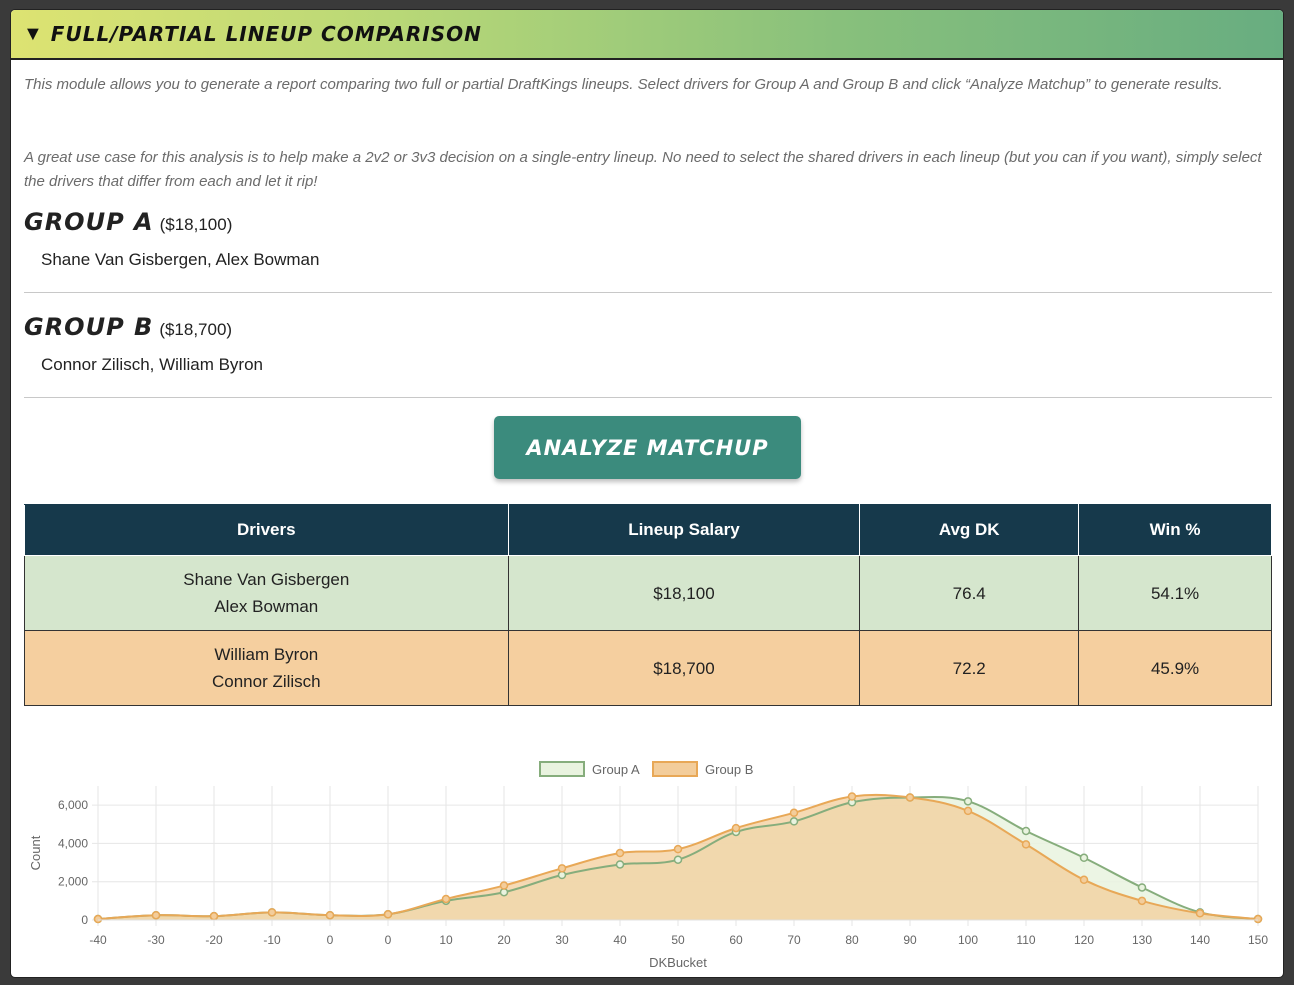 This screenshot has height=985, width=1294. Describe the element at coordinates (35, 852) in the screenshot. I see `y-axis-title: Count` at that location.